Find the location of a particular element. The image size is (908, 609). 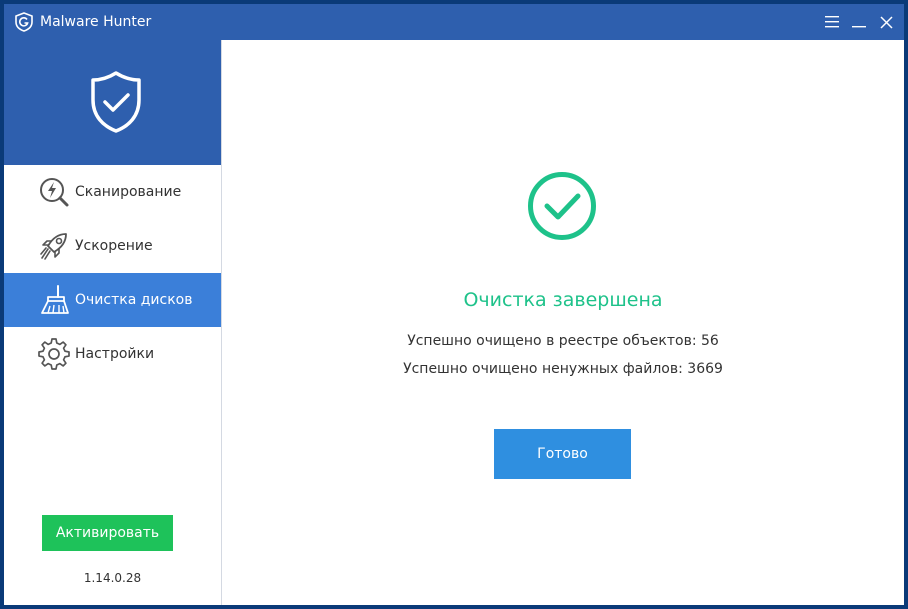

check-circle-icon is located at coordinates (562, 206).